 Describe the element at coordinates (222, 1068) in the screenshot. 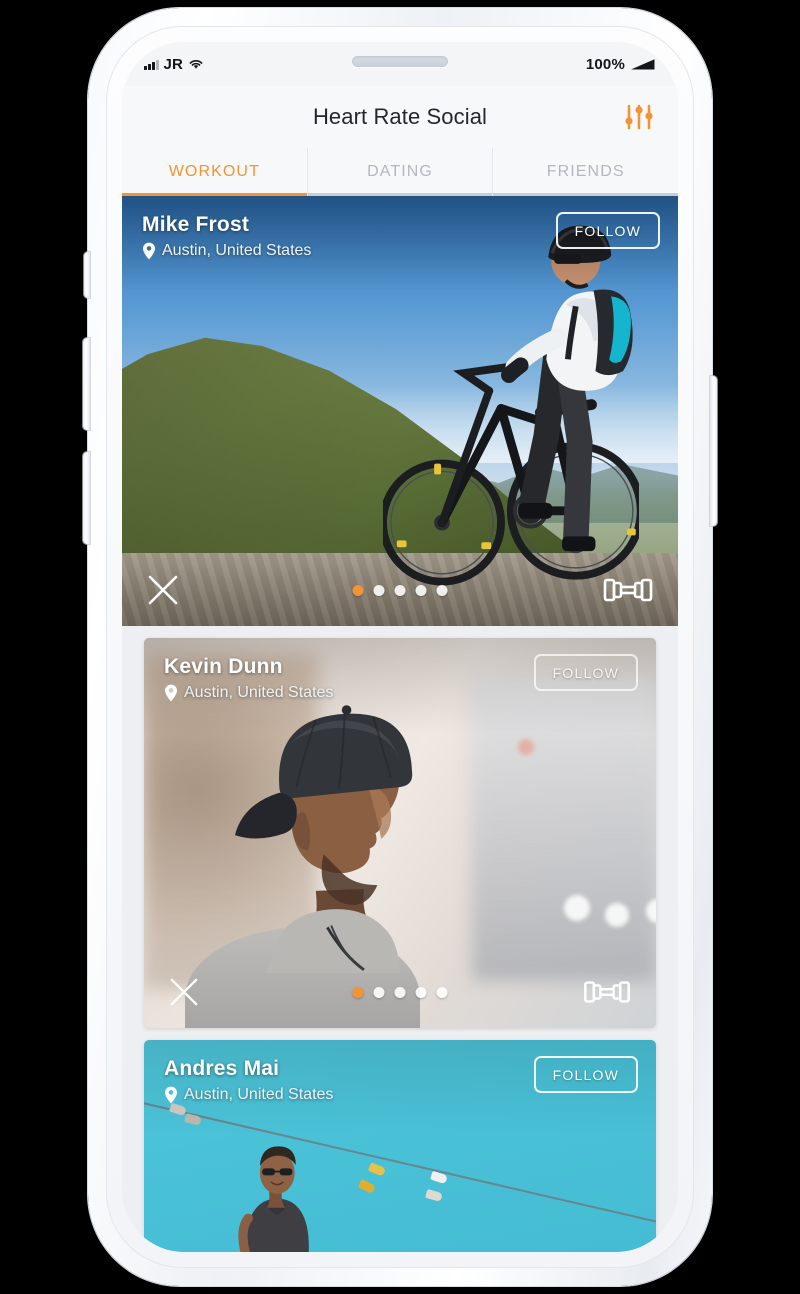

I see `user-name: Andres Mai` at that location.